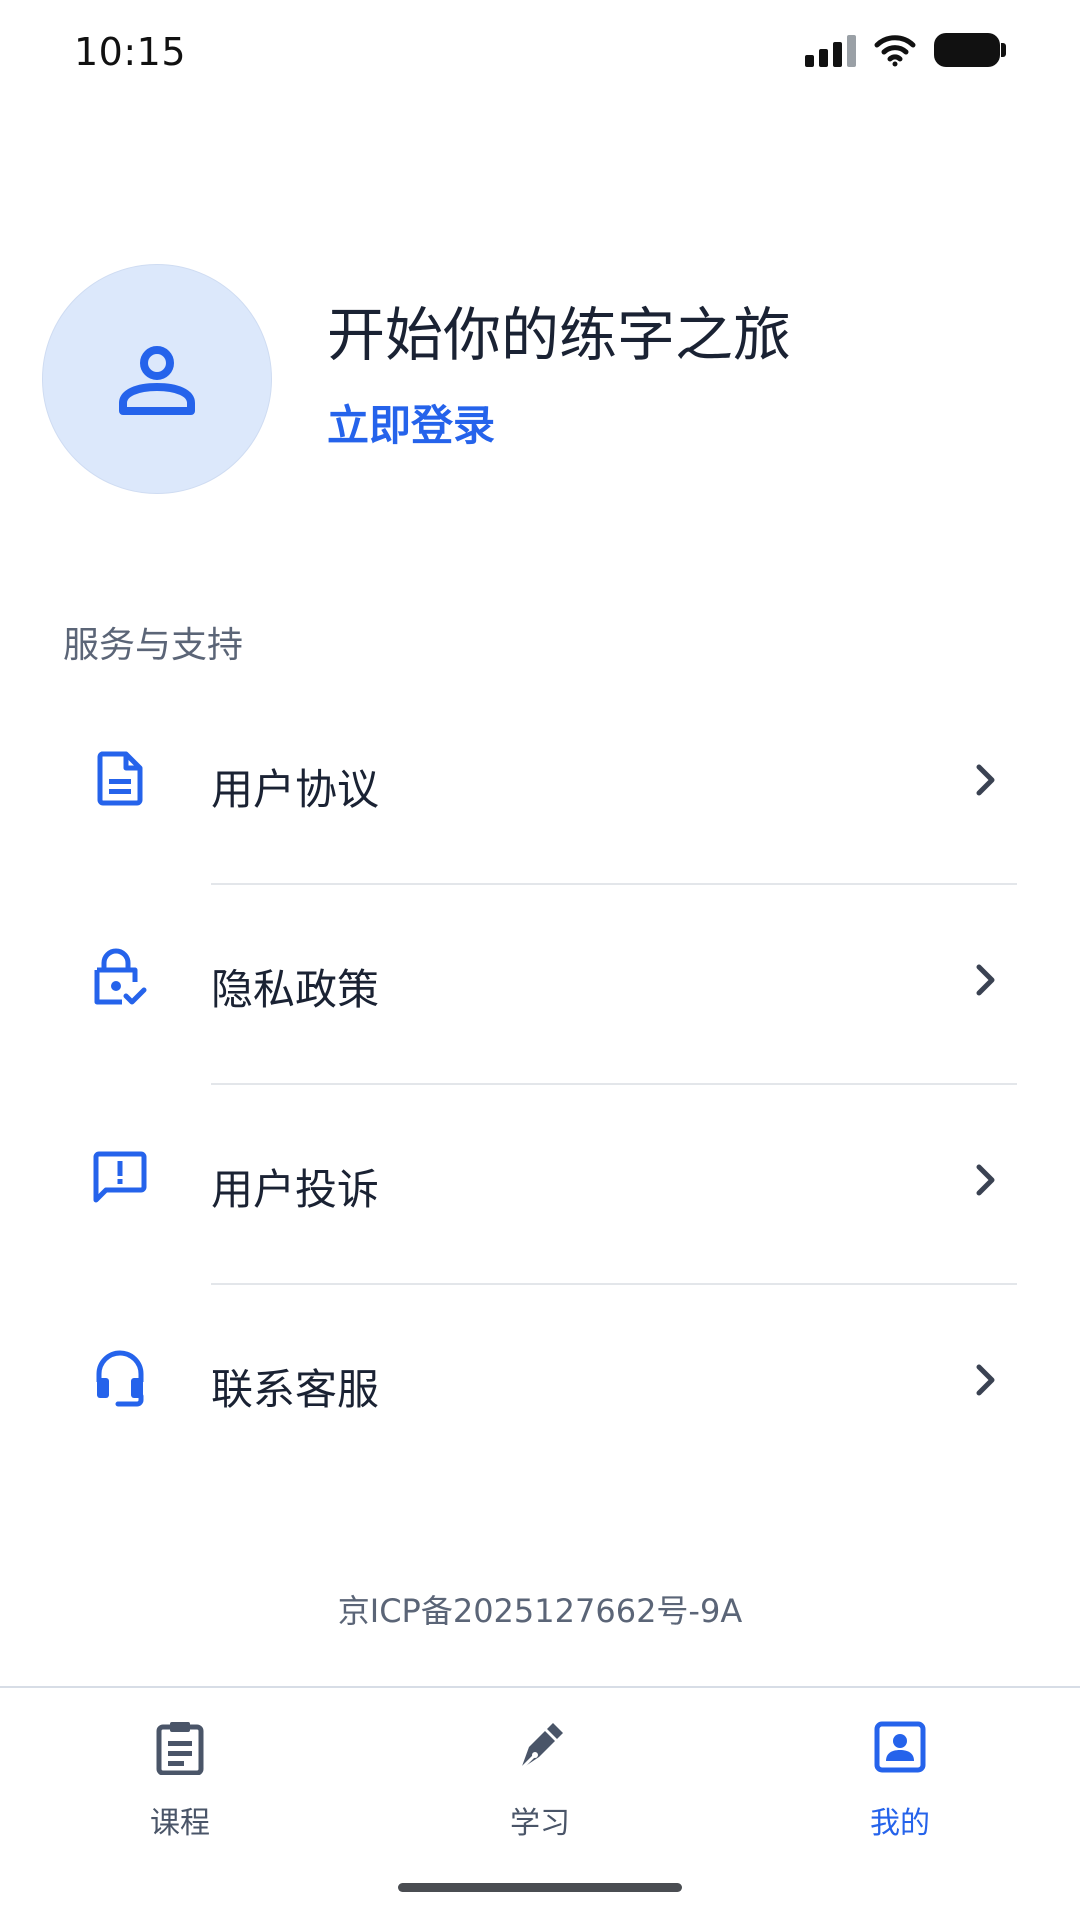 The height and width of the screenshot is (1920, 1080). Describe the element at coordinates (295, 789) in the screenshot. I see `menu-item-label: 用户协议` at that location.